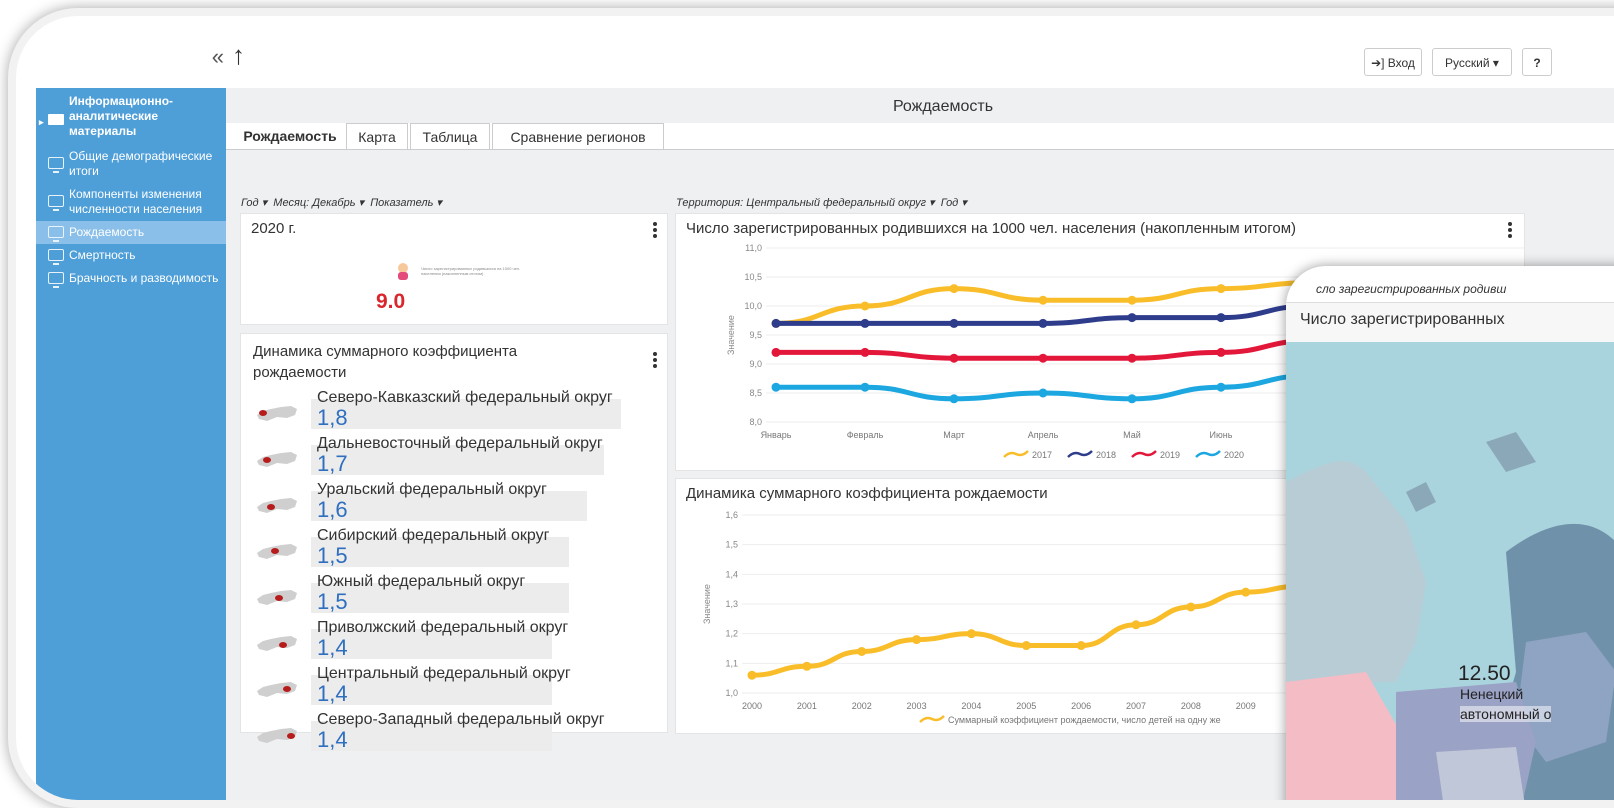 This screenshot has height=808, width=1614. I want to click on tfr-row: Южный федеральный округ 1,5, so click(407, 593).